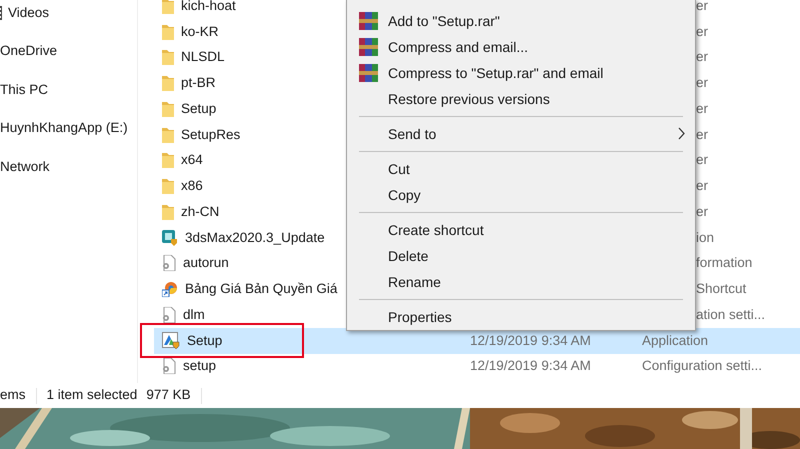  Describe the element at coordinates (521, 21) in the screenshot. I see `menu-item: Add to "Setup.rar"` at that location.